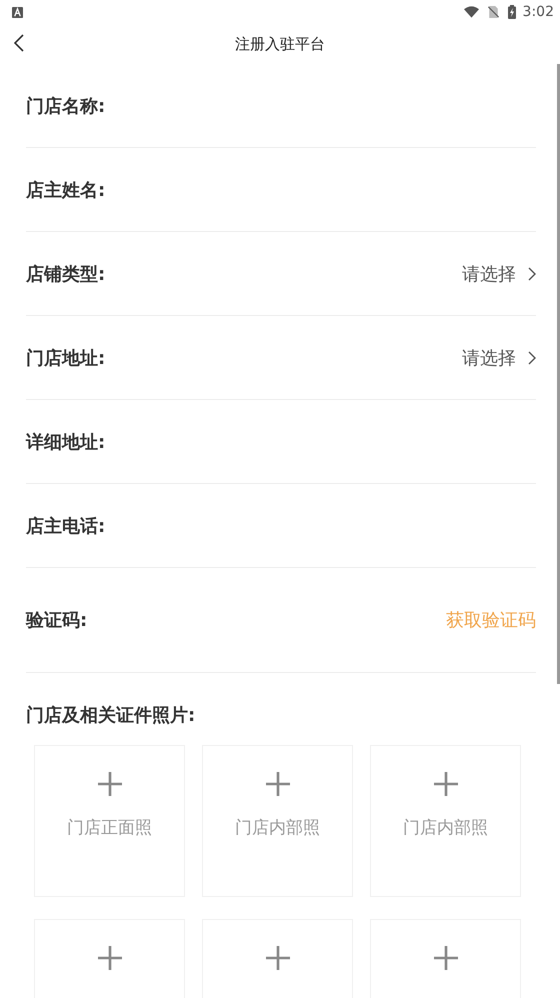 This screenshot has width=560, height=998. What do you see at coordinates (109, 821) in the screenshot?
I see `photo-upload-tile: 门店正面照` at bounding box center [109, 821].